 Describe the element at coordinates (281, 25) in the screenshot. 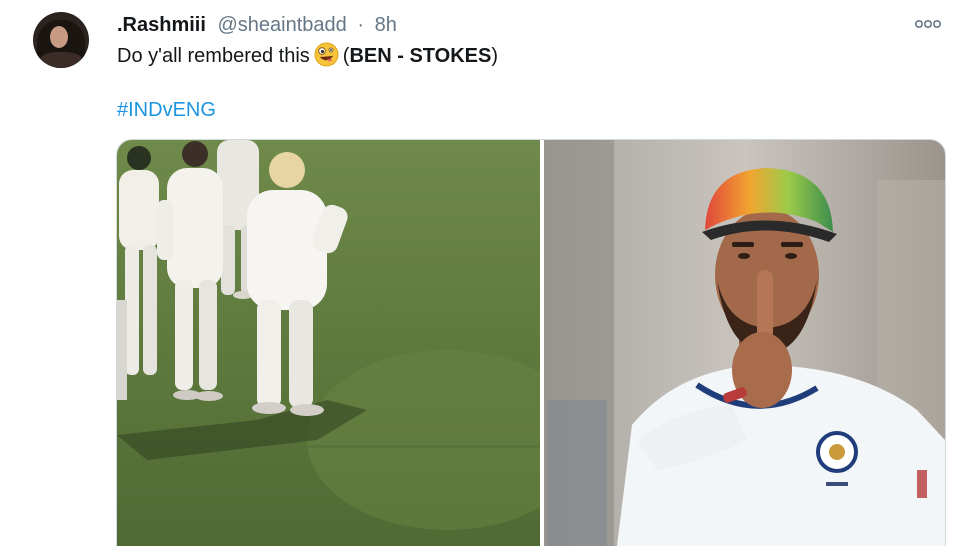

I see `user-handle: @sheaintbadd` at that location.